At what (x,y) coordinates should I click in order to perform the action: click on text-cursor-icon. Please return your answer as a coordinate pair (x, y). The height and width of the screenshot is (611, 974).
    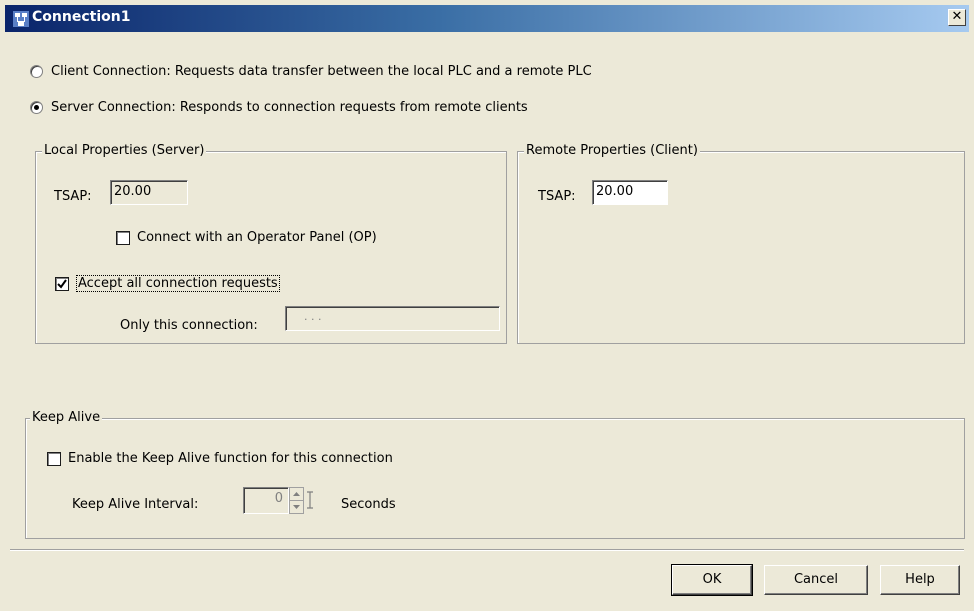
    Looking at the image, I should click on (310, 500).